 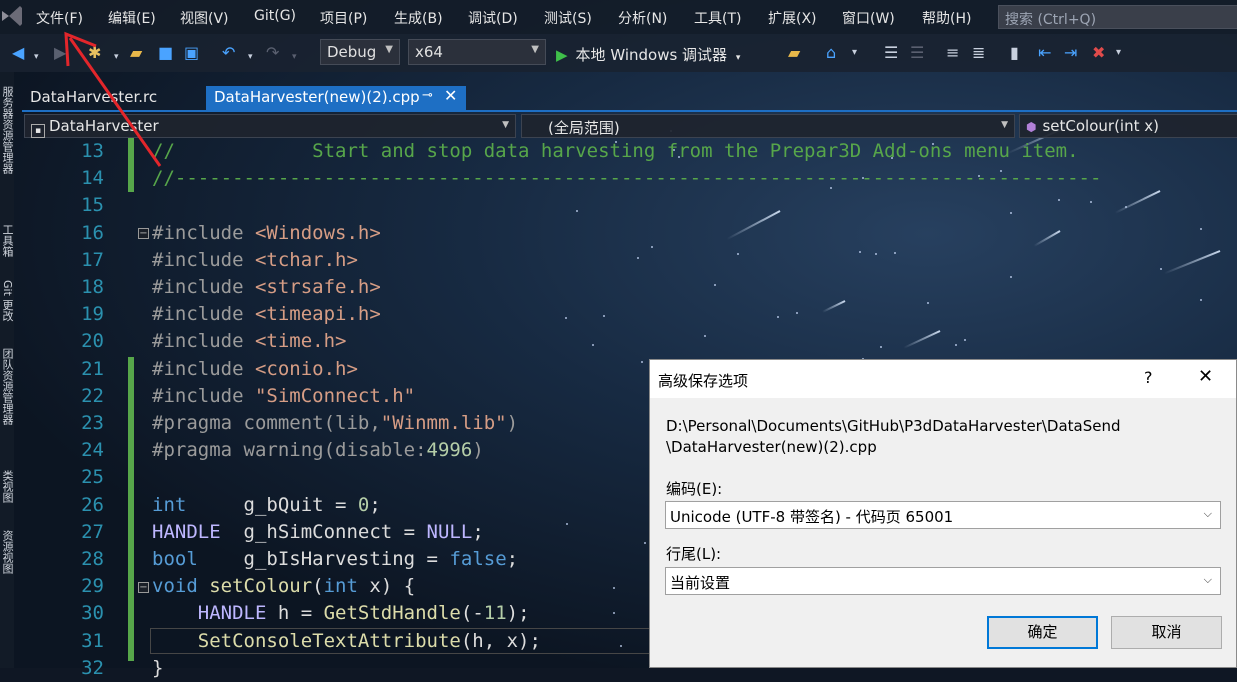 What do you see at coordinates (7, 386) in the screenshot?
I see `team-explorer-tab: 团队资源管理器` at bounding box center [7, 386].